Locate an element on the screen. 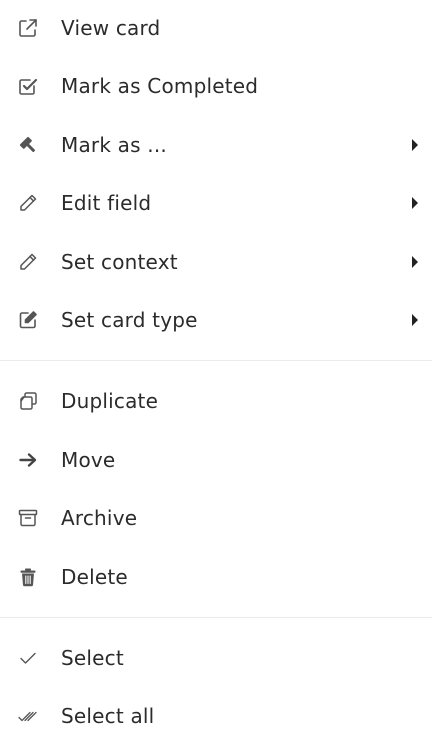  menu-item-label: Duplicate is located at coordinates (110, 401).